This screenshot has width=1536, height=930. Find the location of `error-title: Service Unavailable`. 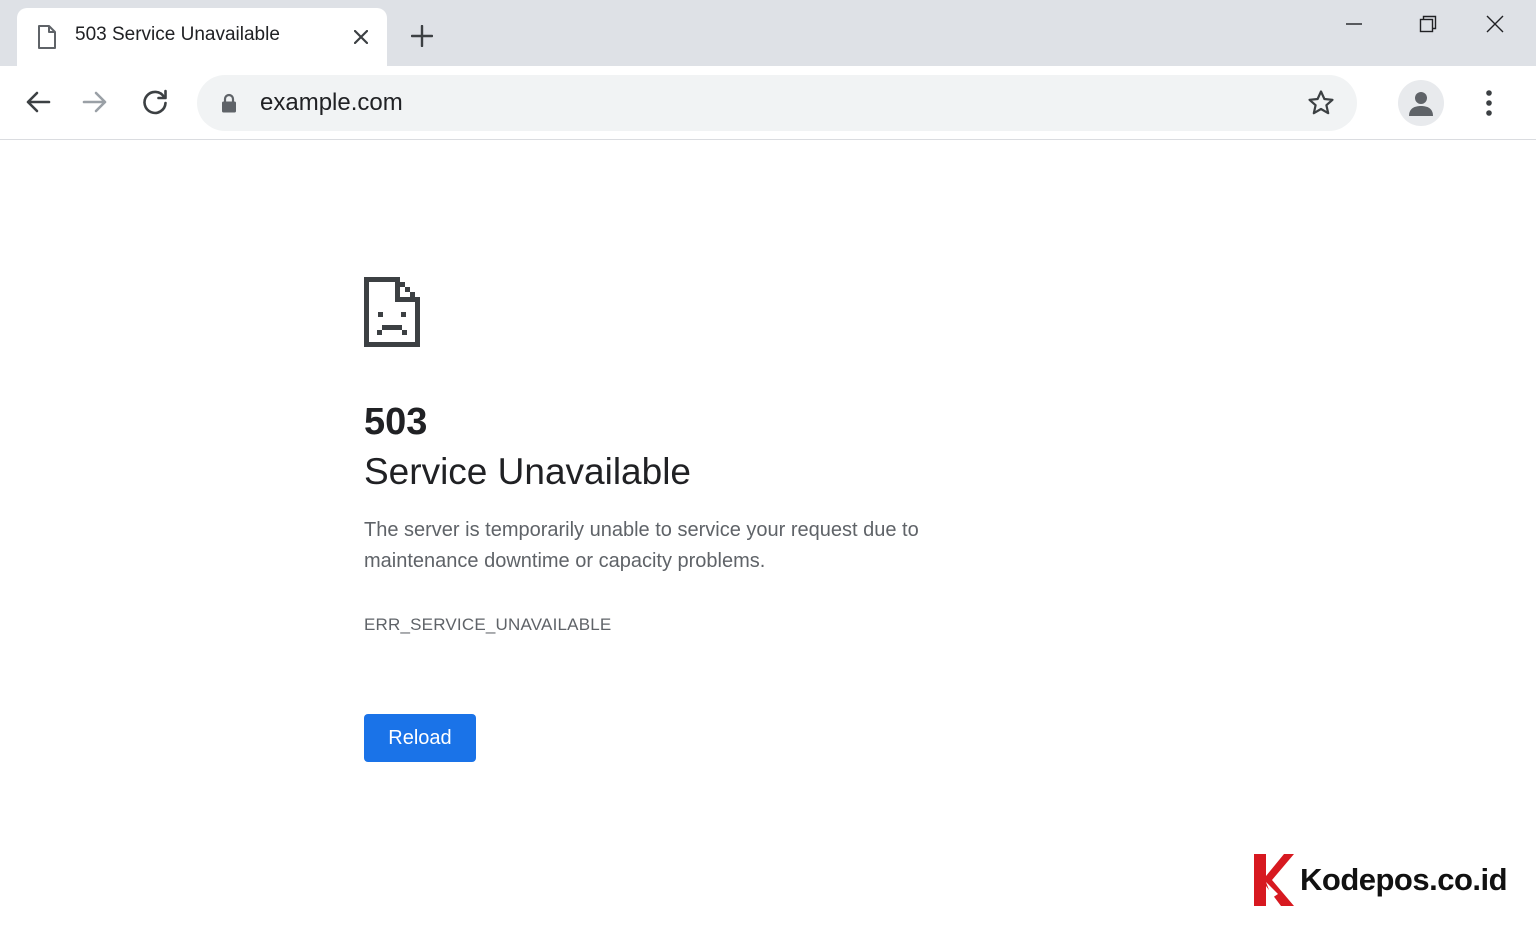

error-title: Service Unavailable is located at coordinates (528, 471).